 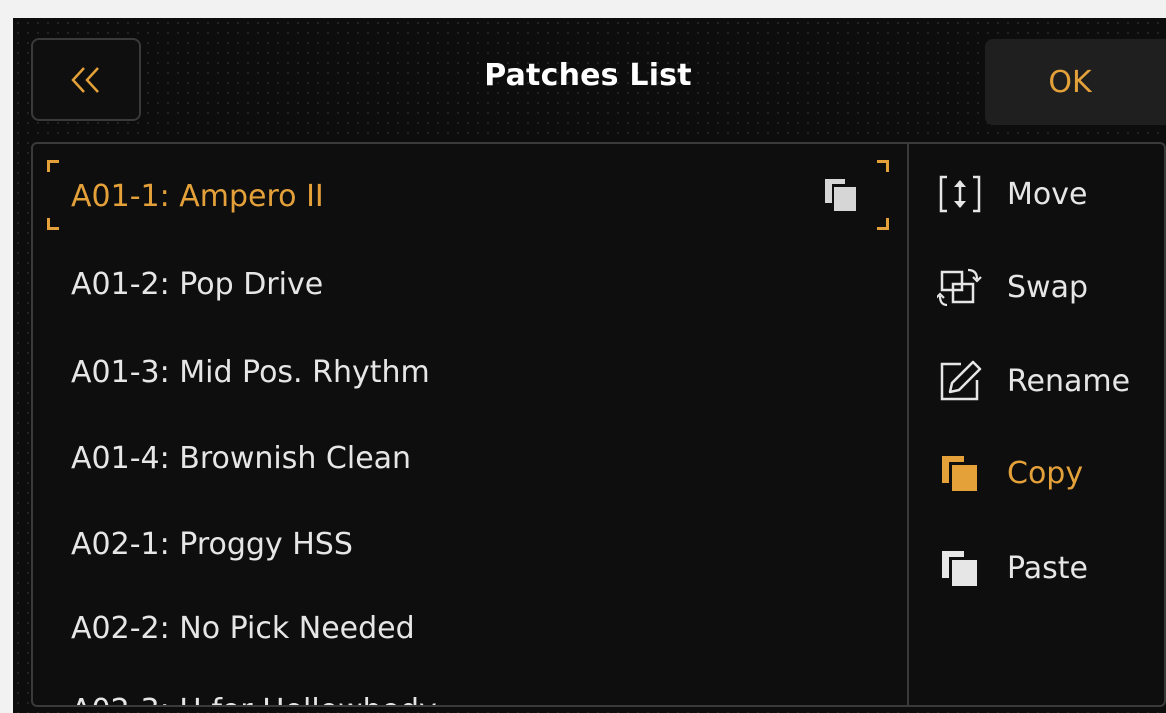 What do you see at coordinates (1075, 82) in the screenshot?
I see `ok-button: OK` at bounding box center [1075, 82].